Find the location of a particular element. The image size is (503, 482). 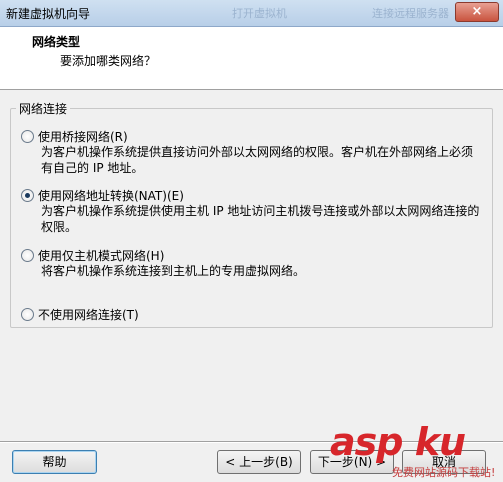

radio-label: 使用桥接网络(R) is located at coordinates (83, 137).